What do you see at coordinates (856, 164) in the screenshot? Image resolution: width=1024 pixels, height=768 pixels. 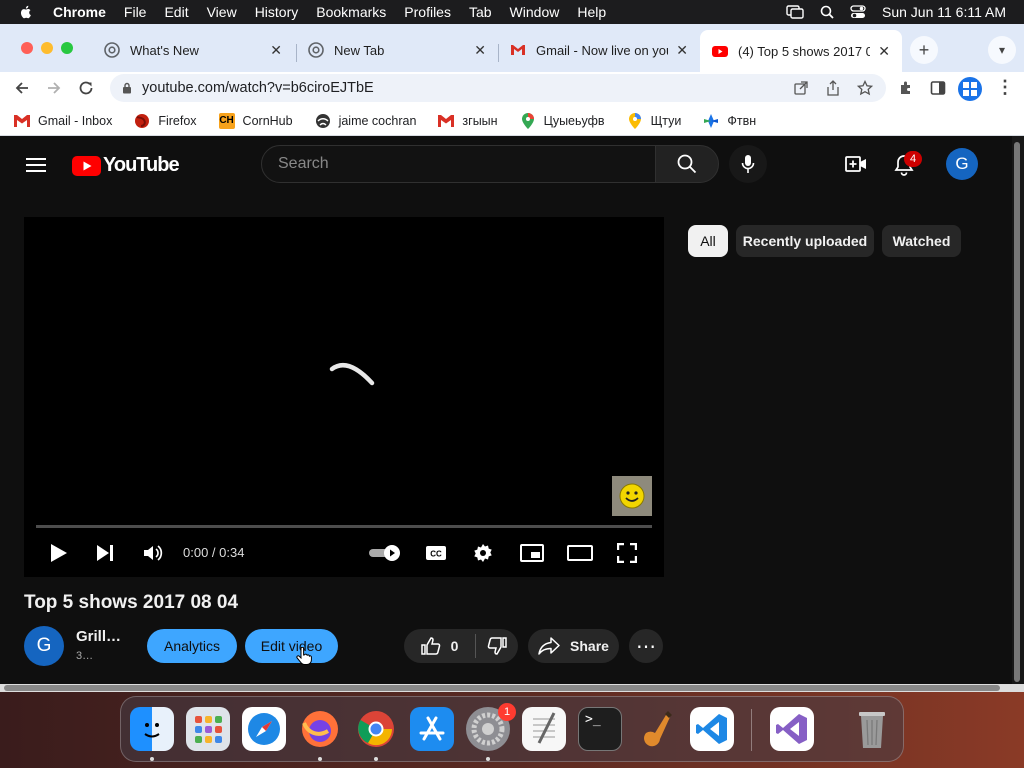 I see `create-video-icon` at bounding box center [856, 164].